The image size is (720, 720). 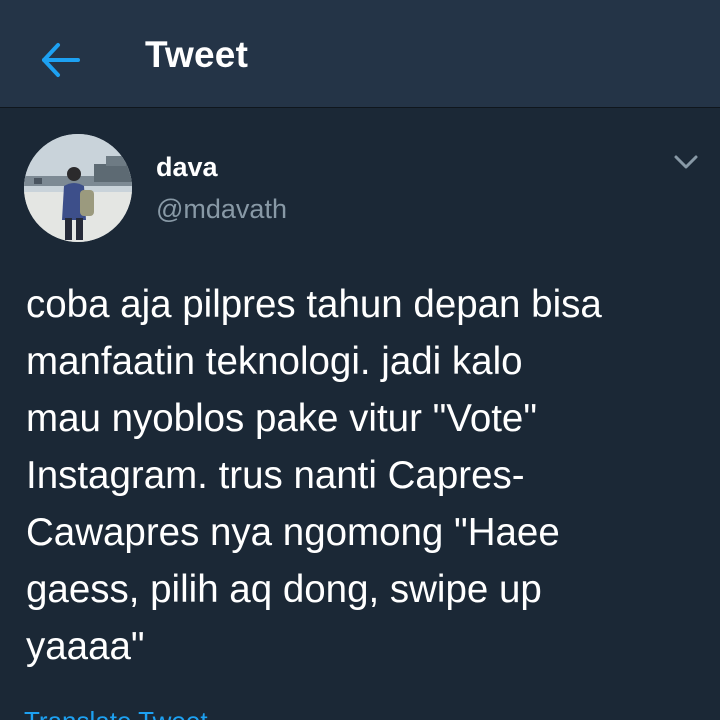 I want to click on page-title: Tweet, so click(x=197, y=54).